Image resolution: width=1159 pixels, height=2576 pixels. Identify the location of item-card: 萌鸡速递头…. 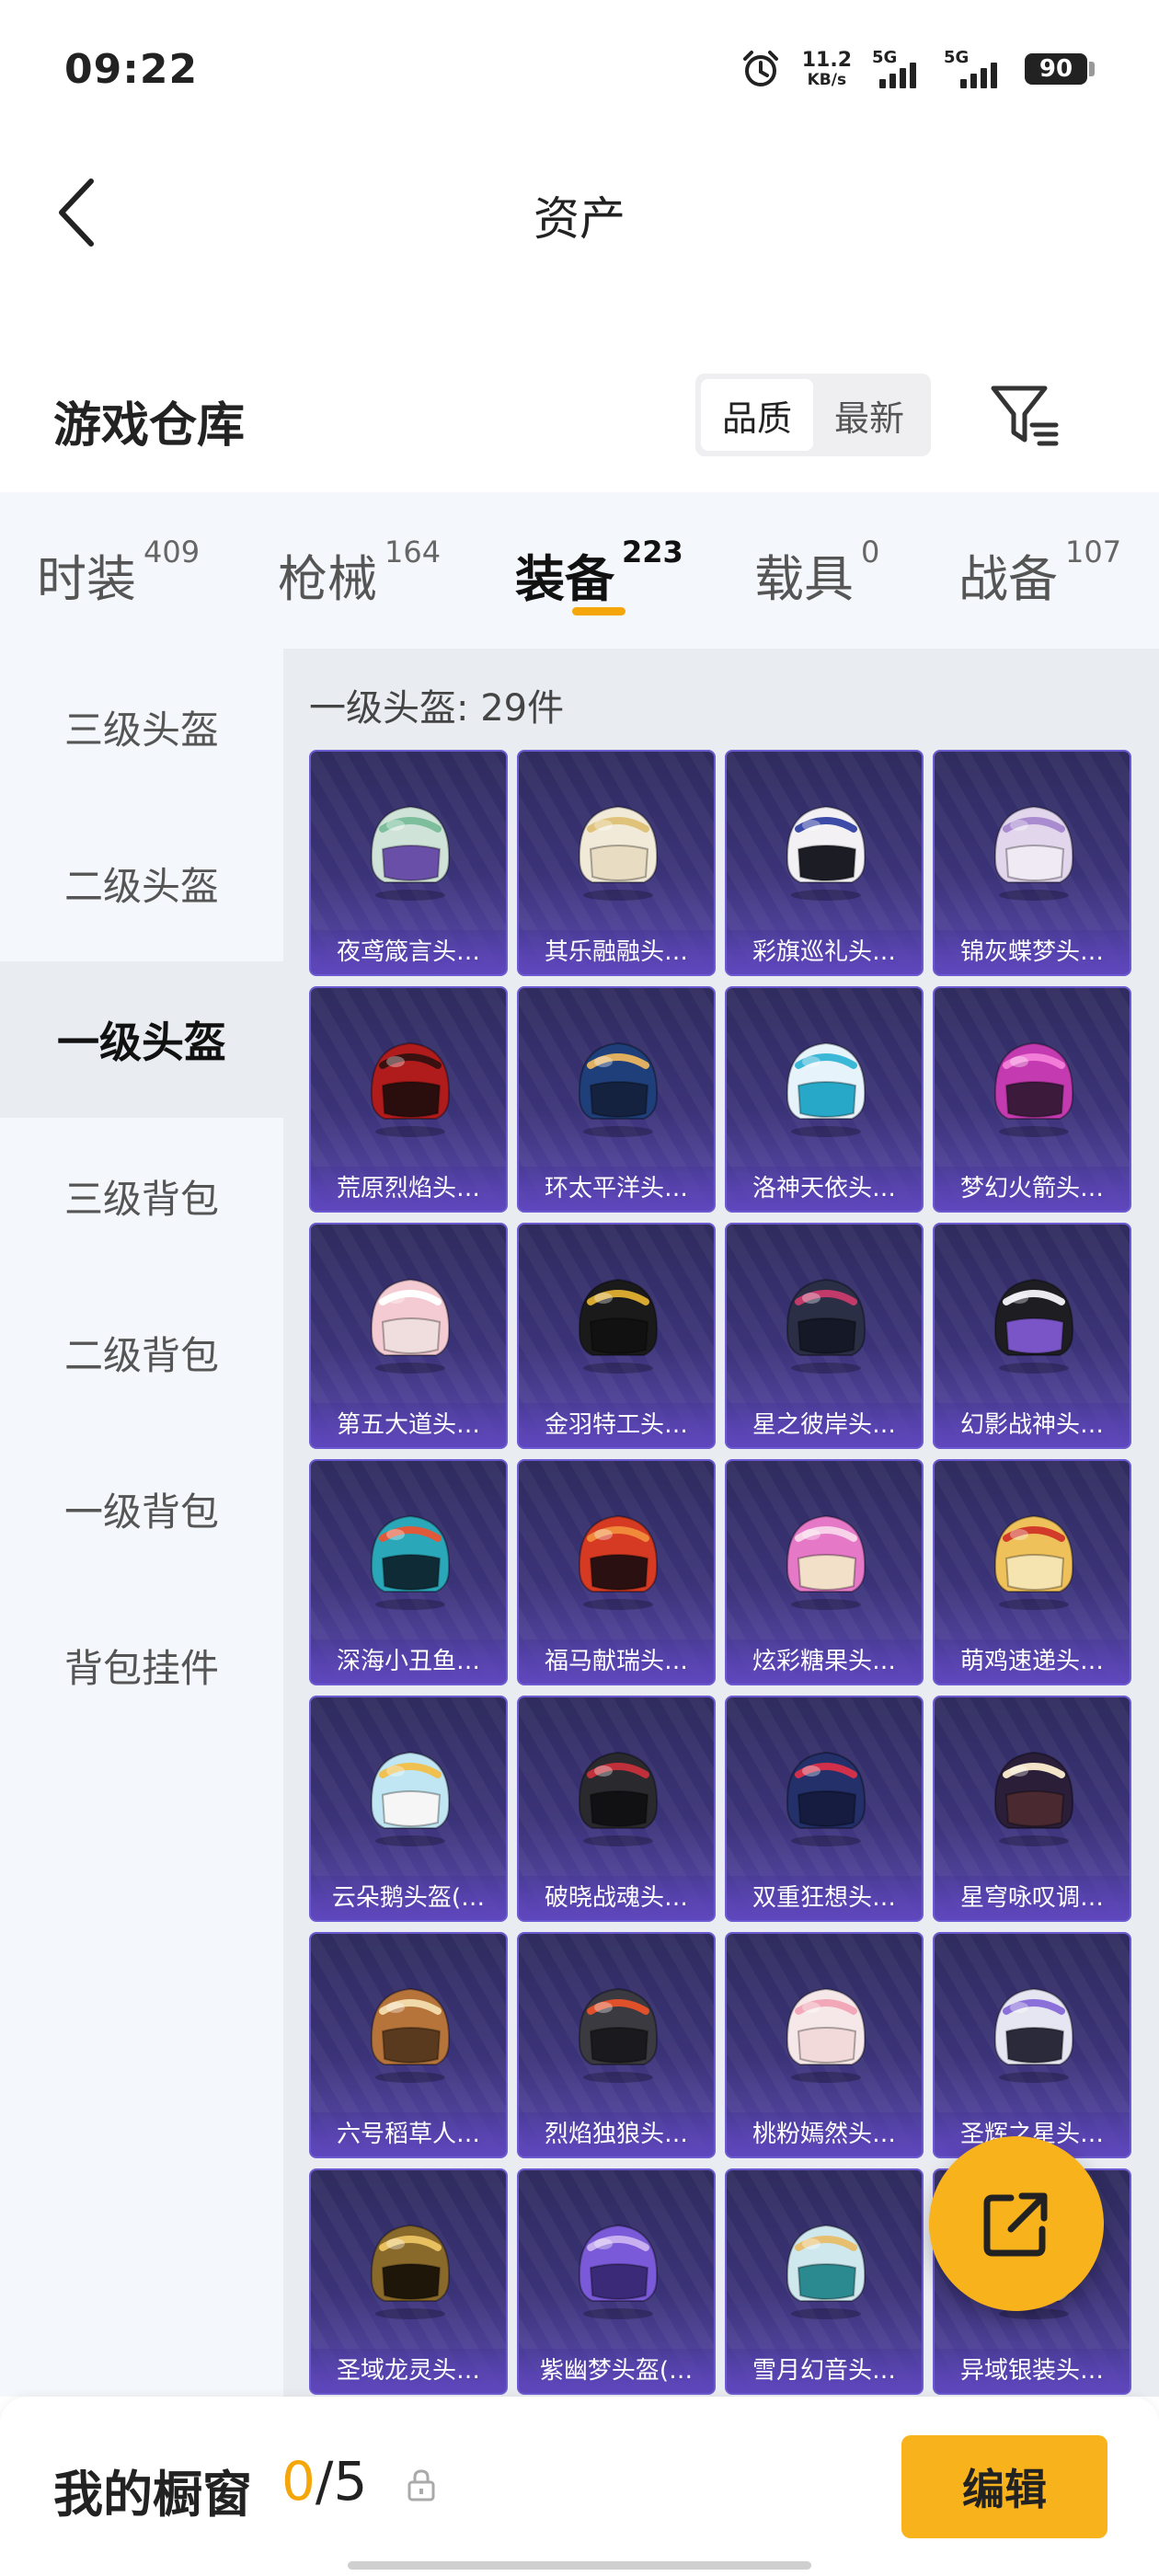
(1032, 1572).